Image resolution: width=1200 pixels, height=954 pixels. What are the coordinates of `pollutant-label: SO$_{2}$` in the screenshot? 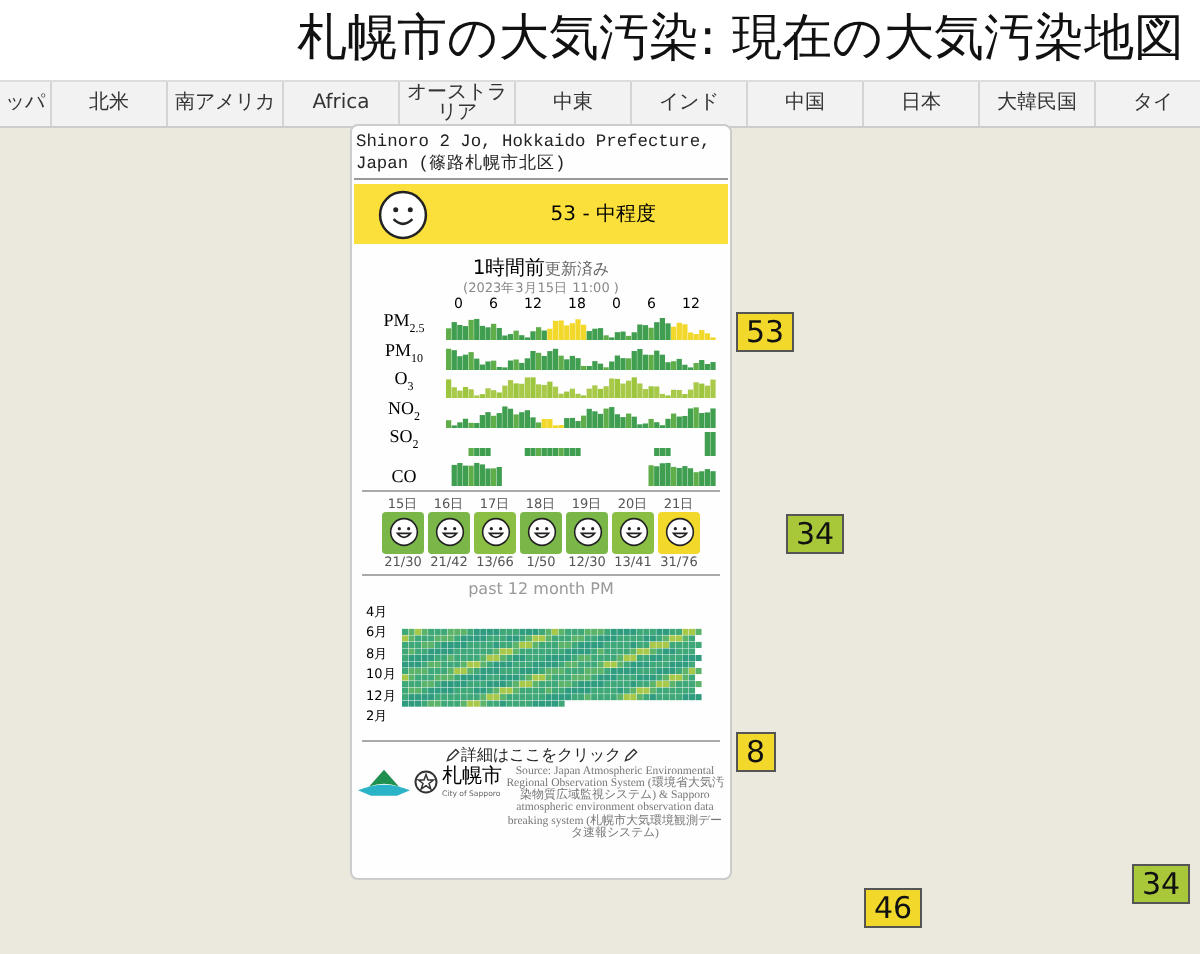 It's located at (404, 441).